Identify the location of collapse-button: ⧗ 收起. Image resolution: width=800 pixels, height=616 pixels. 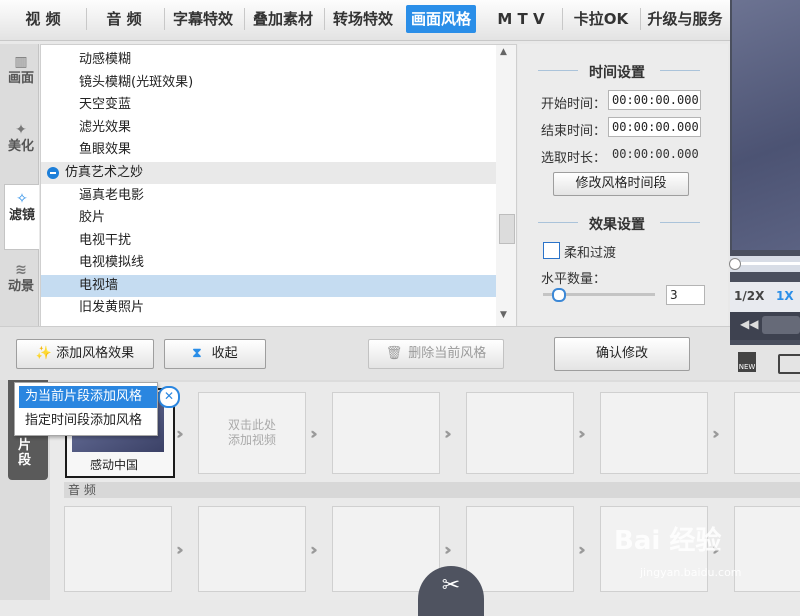
(215, 354).